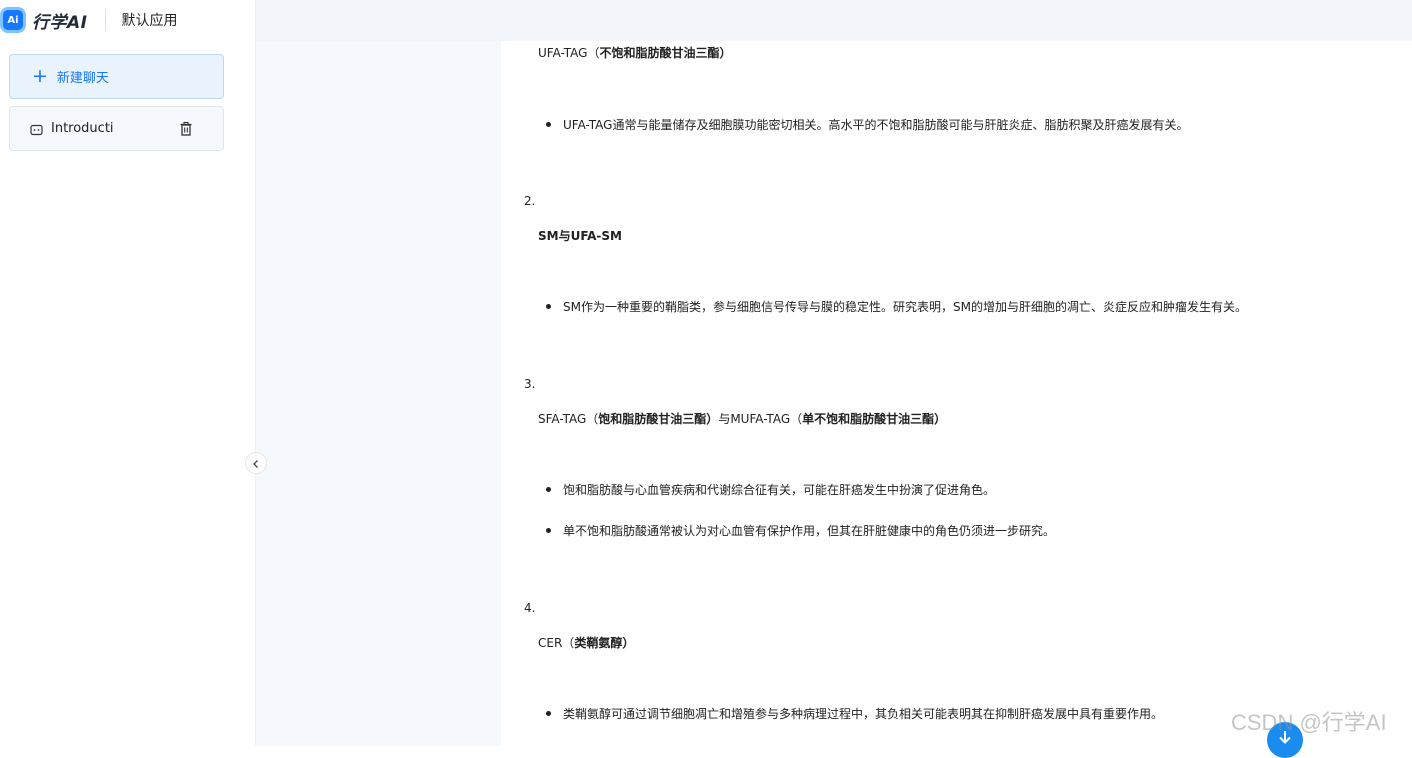 The height and width of the screenshot is (758, 1412). Describe the element at coordinates (658, 419) in the screenshot. I see `heading-bold-text: 饱和脂肪酸甘油三酯）` at that location.